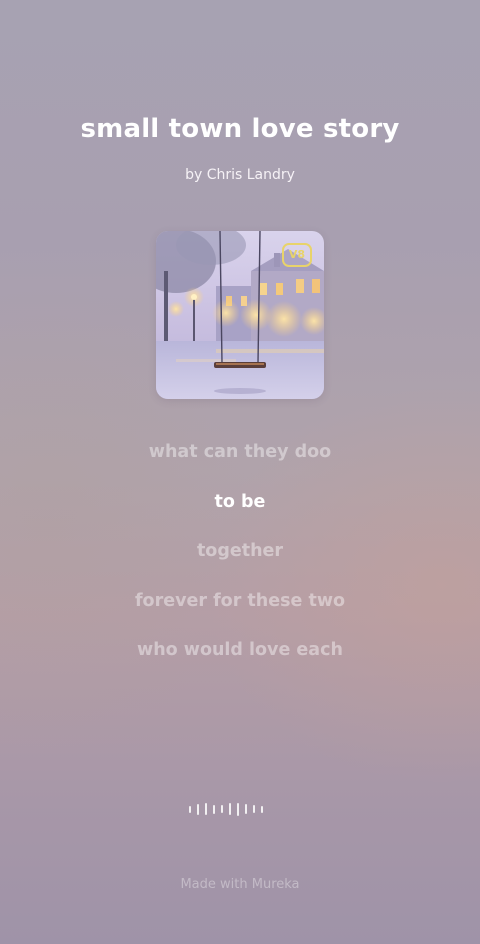  Describe the element at coordinates (240, 650) in the screenshot. I see `lyric-line: who would love each` at that location.